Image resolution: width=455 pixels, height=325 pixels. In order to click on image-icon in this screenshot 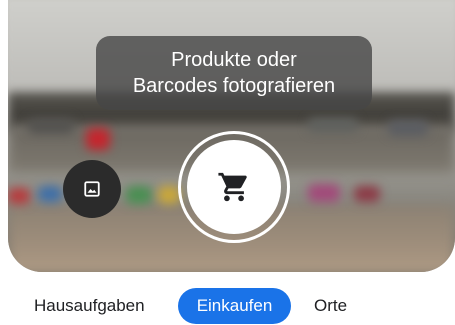, I will do `click(92, 189)`.